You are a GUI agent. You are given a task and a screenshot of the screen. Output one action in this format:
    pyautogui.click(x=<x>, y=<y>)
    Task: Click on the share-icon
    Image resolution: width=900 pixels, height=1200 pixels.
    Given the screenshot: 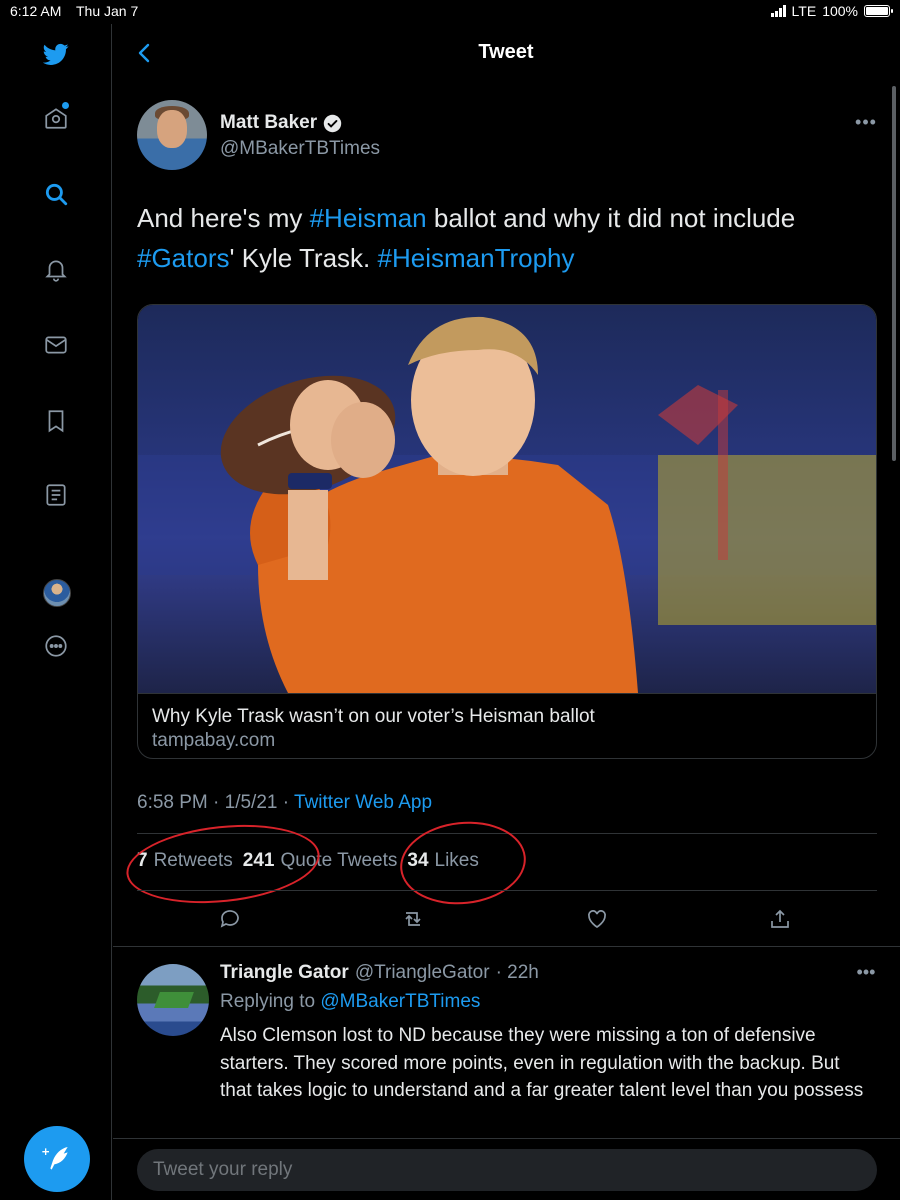 What is the action you would take?
    pyautogui.click(x=780, y=919)
    